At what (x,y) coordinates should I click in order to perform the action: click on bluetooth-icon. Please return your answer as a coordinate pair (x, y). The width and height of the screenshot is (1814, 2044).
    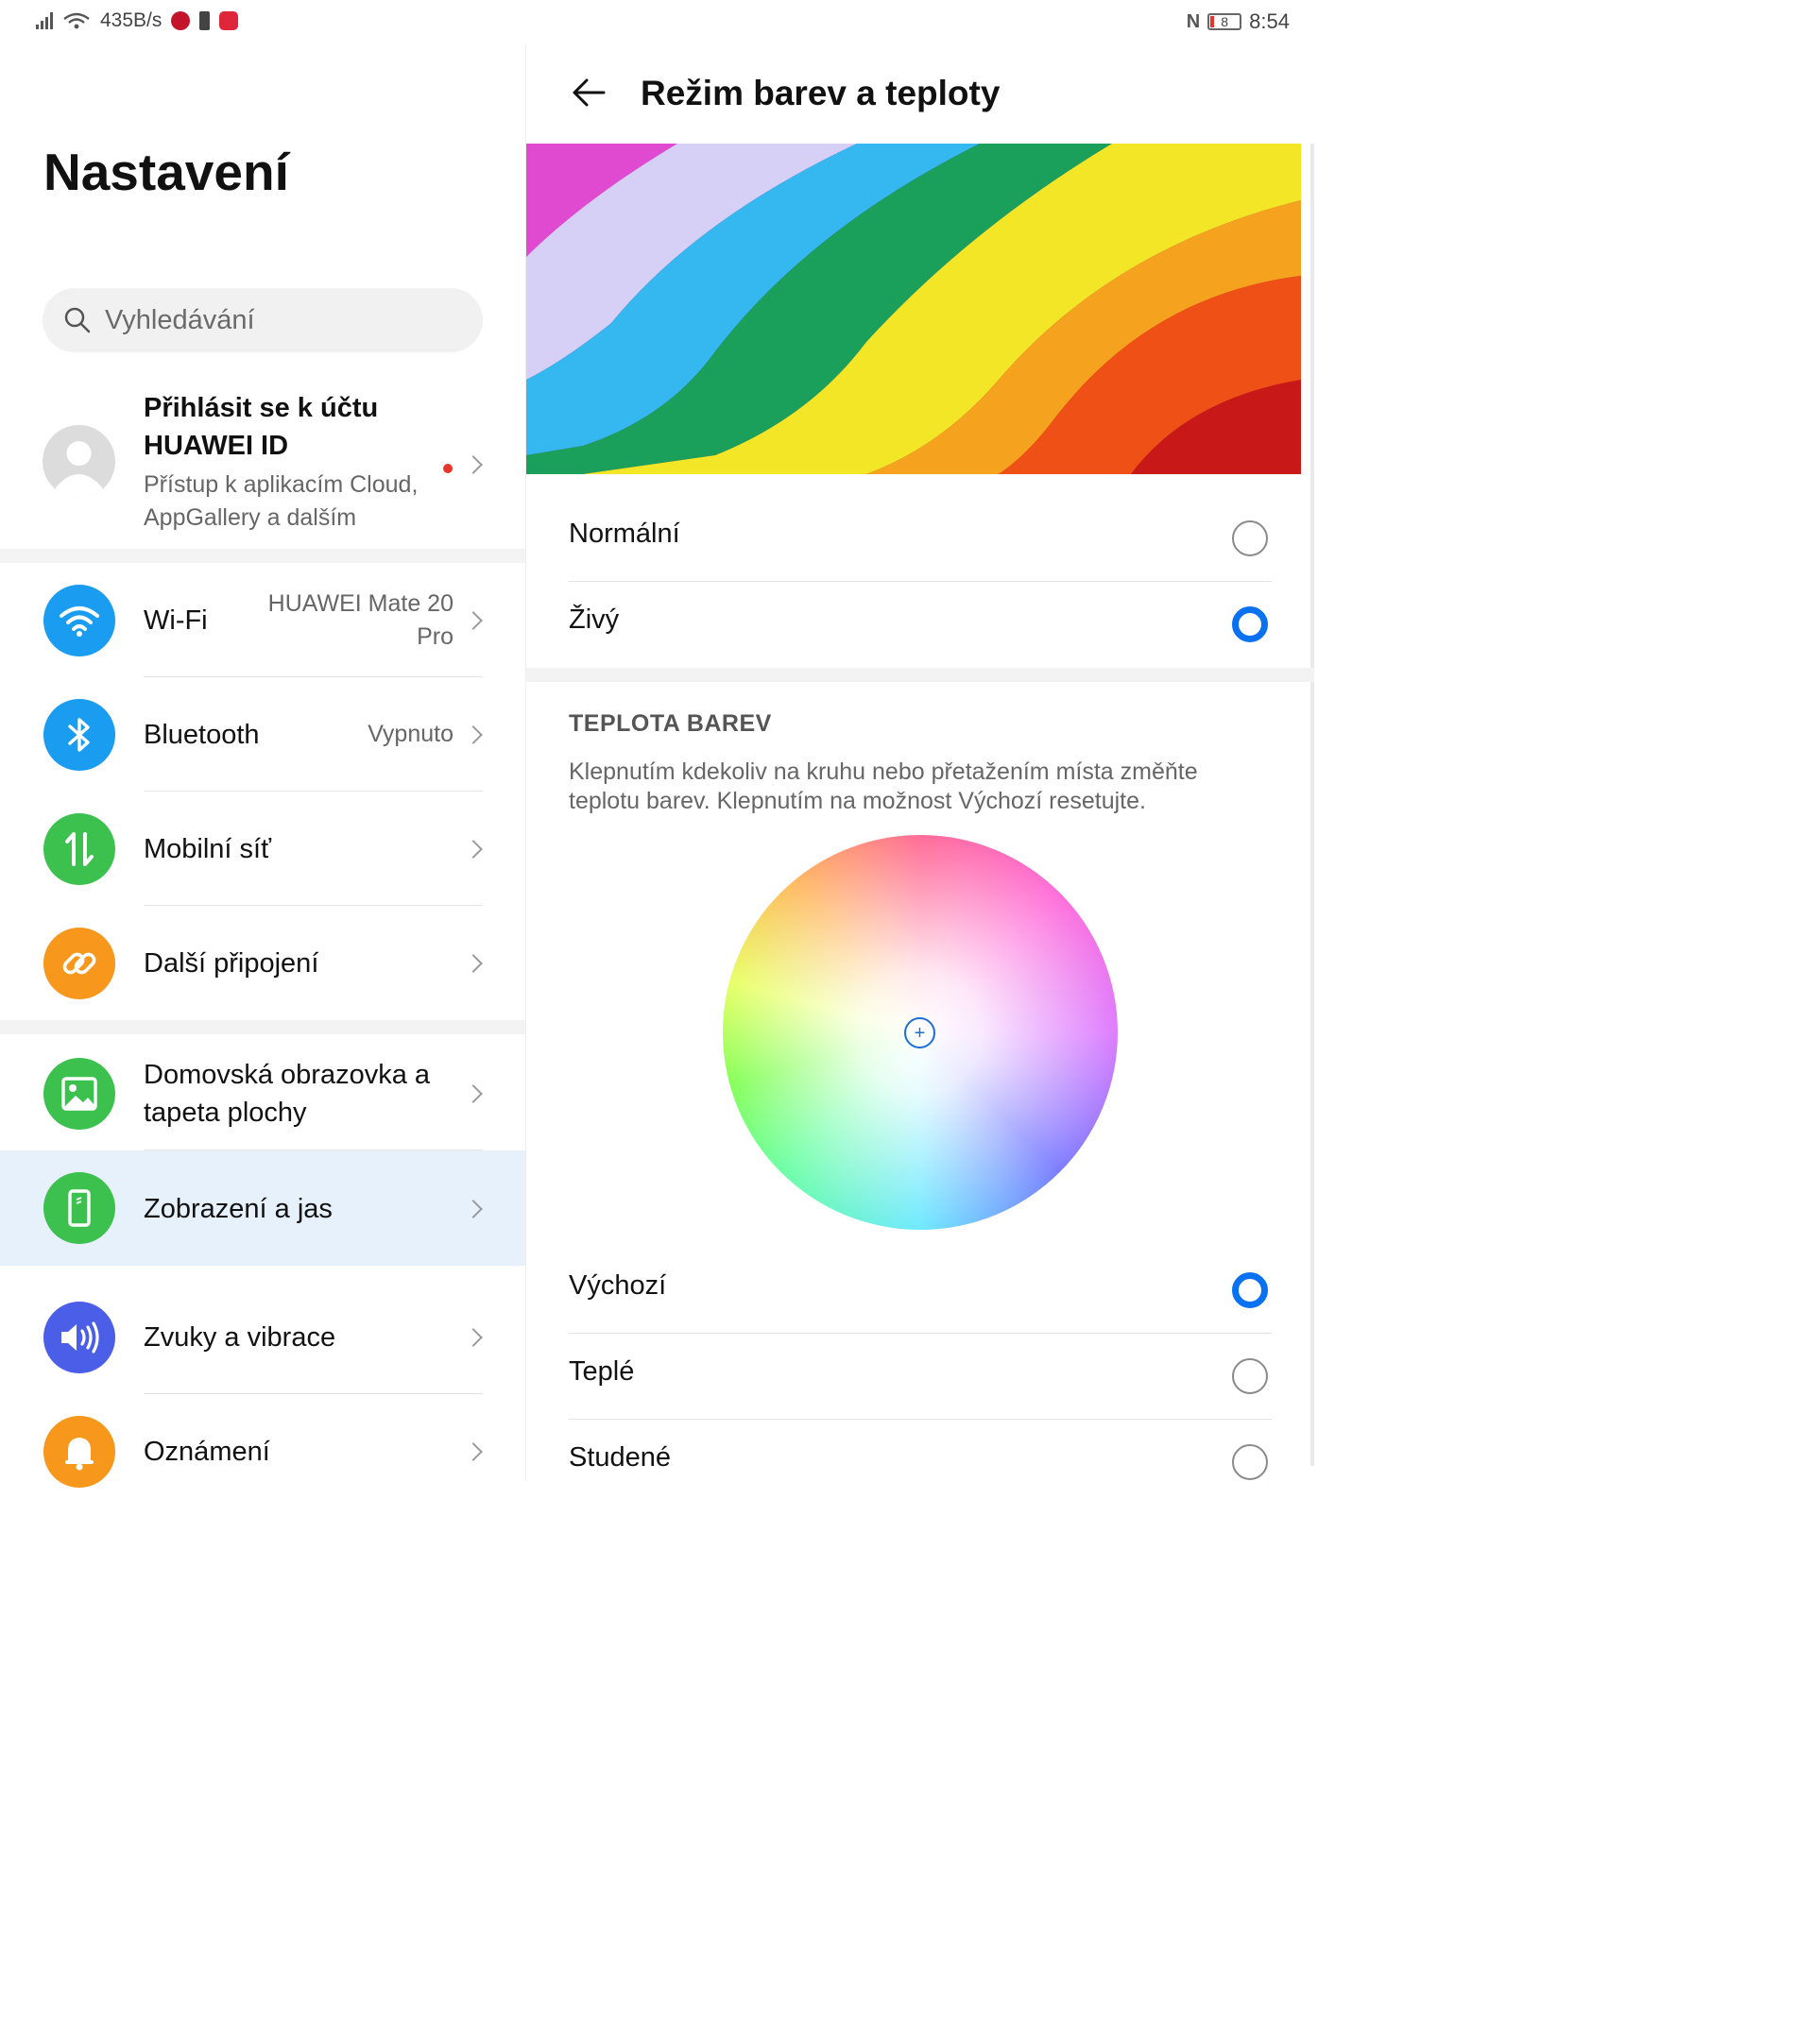
    Looking at the image, I should click on (79, 735).